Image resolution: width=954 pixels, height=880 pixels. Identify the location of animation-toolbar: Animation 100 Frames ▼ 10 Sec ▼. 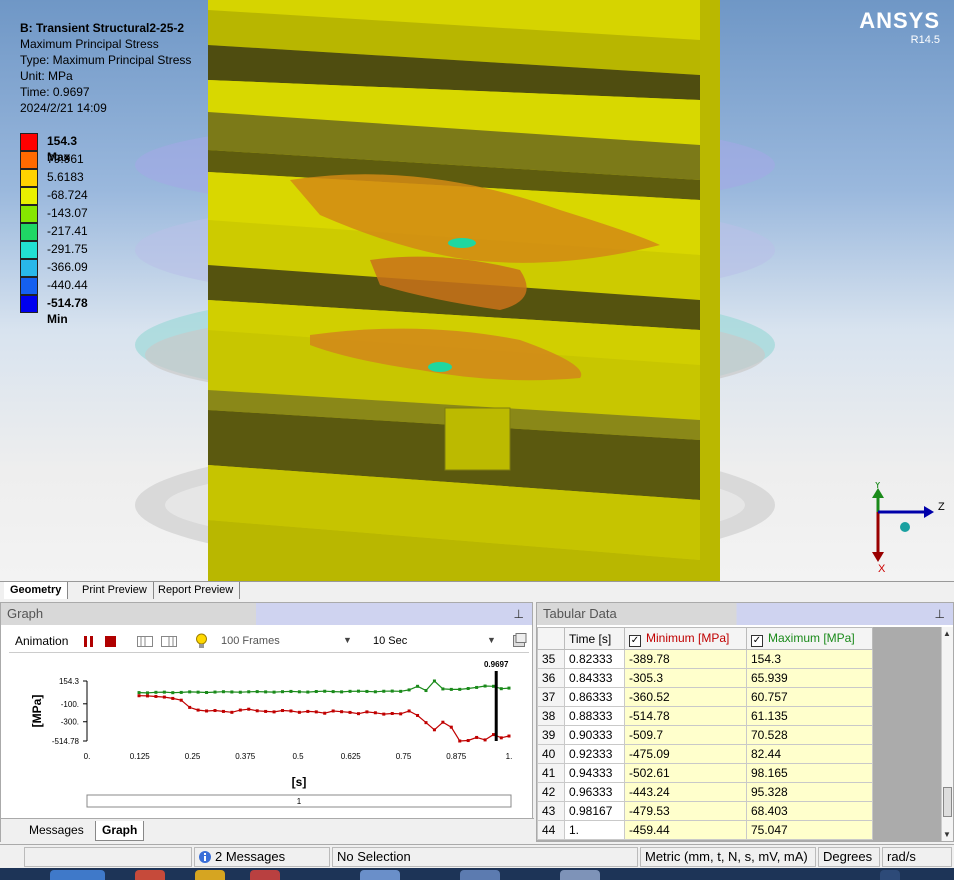
(269, 642).